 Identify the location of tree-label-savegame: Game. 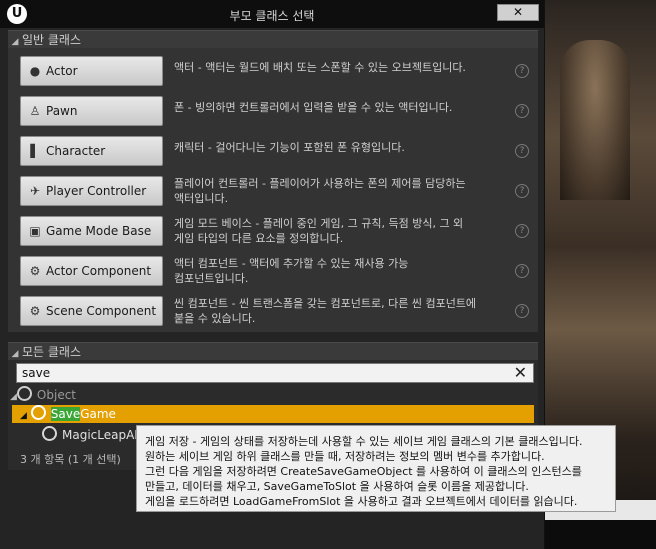
(98, 414).